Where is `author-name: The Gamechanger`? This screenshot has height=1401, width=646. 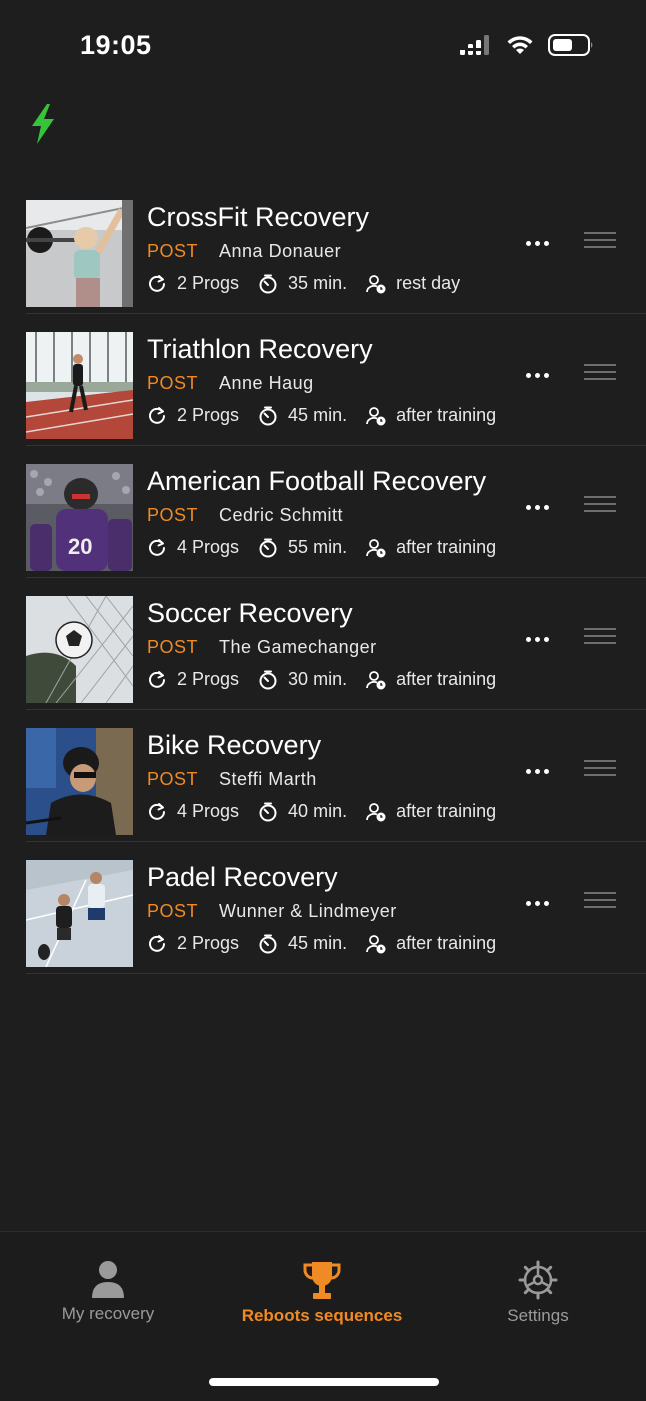
author-name: The Gamechanger is located at coordinates (298, 647).